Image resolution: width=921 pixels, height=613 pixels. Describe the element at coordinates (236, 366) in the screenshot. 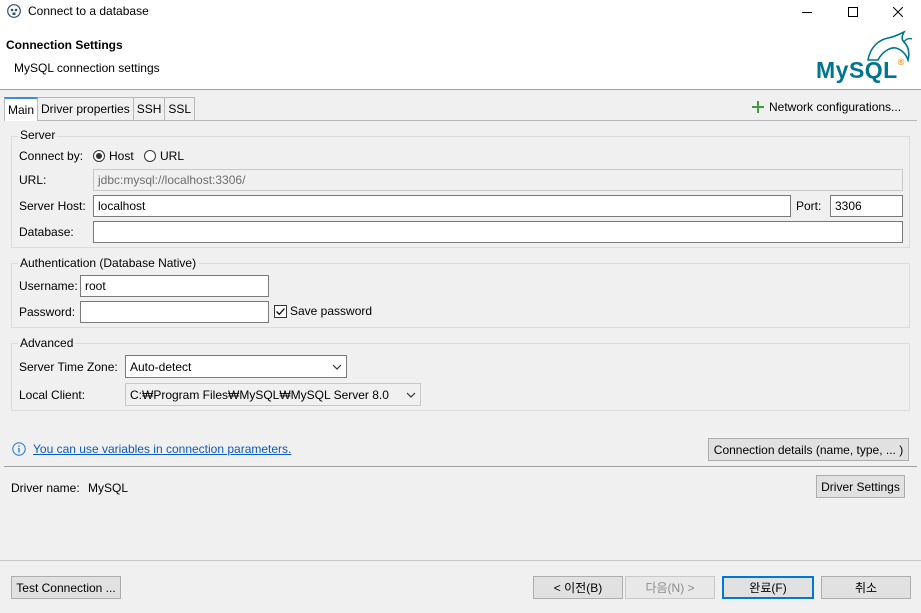

I see `server-time-zone-select: Auto-detect` at that location.